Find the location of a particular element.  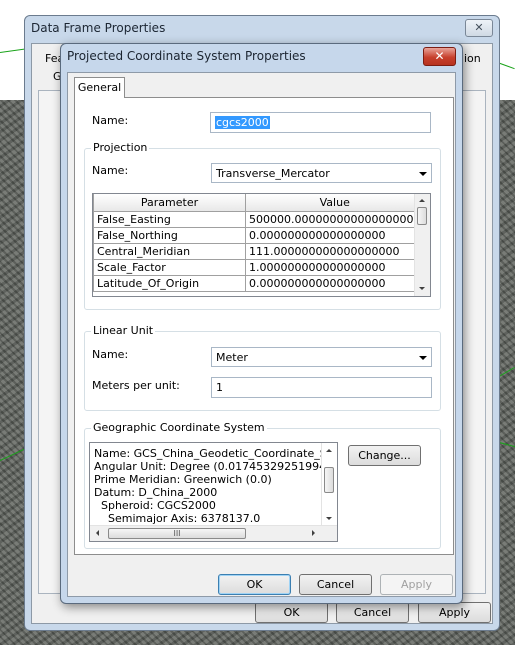

outer-cancel-button: Cancel is located at coordinates (372, 612).